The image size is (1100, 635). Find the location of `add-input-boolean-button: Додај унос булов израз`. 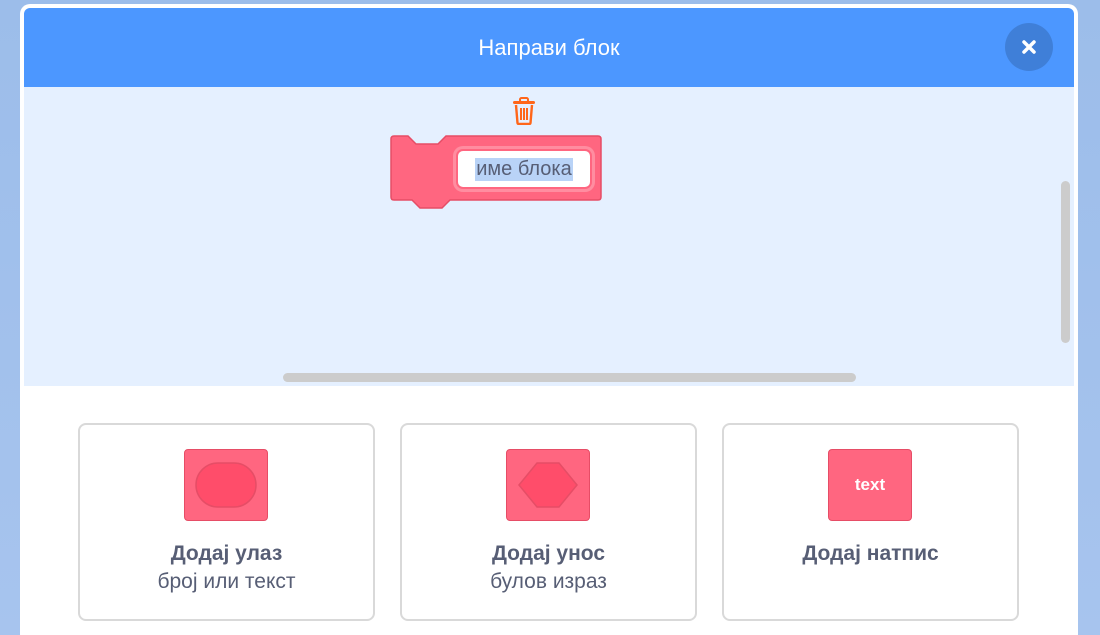

add-input-boolean-button: Додај унос булов израз is located at coordinates (548, 522).